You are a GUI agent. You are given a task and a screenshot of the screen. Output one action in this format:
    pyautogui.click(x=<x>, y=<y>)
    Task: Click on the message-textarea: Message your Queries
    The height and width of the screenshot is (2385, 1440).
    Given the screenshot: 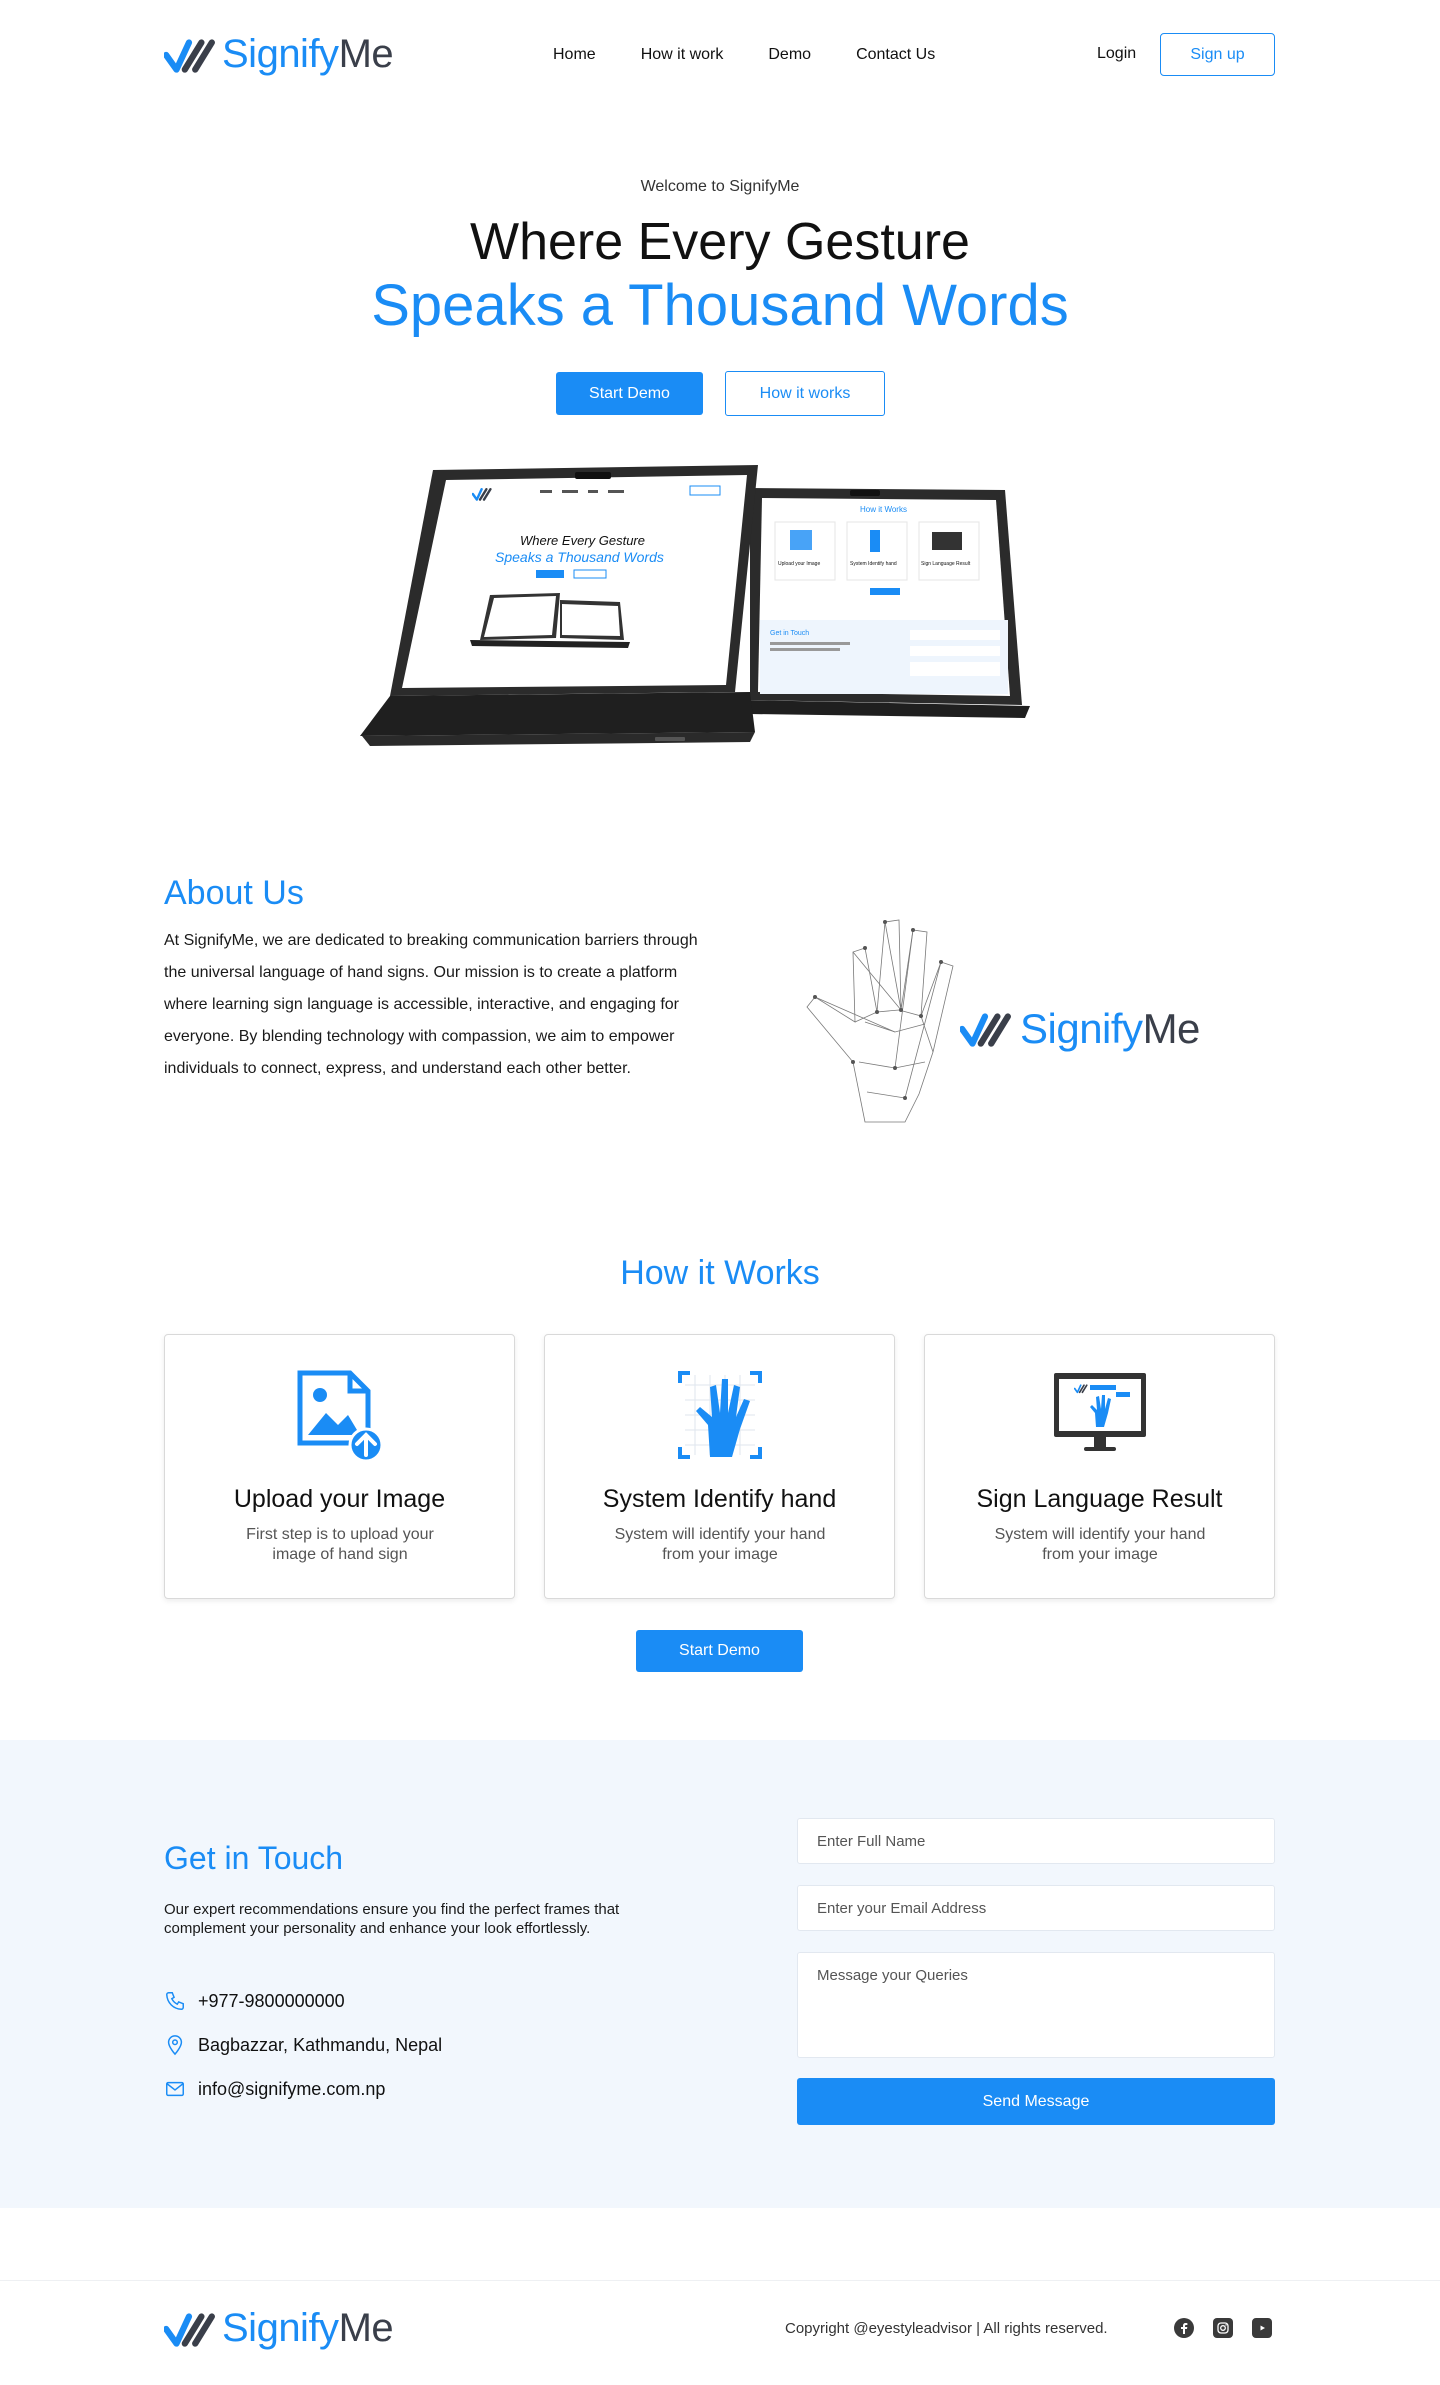 What is the action you would take?
    pyautogui.click(x=1036, y=2005)
    